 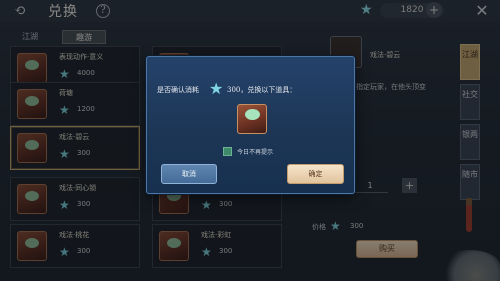 I want to click on confirm-question-suffix: 300，兑换以下道具：, so click(x=262, y=90).